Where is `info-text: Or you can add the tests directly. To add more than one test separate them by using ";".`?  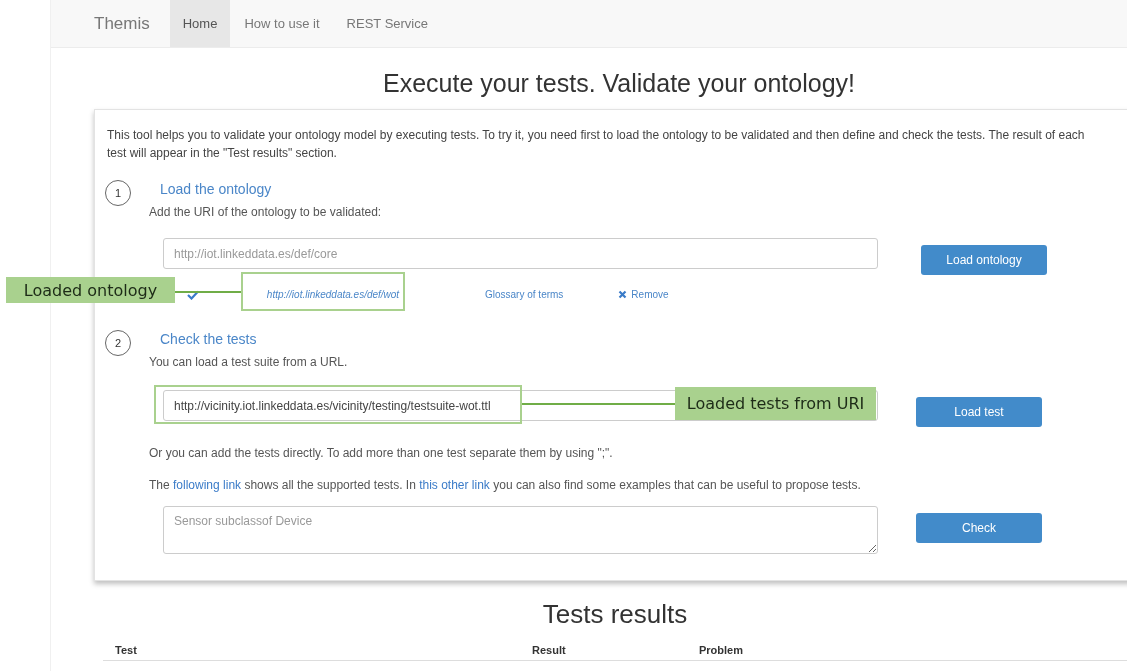
info-text: Or you can add the tests directly. To add more than one test separate them by using ";". is located at coordinates (381, 453).